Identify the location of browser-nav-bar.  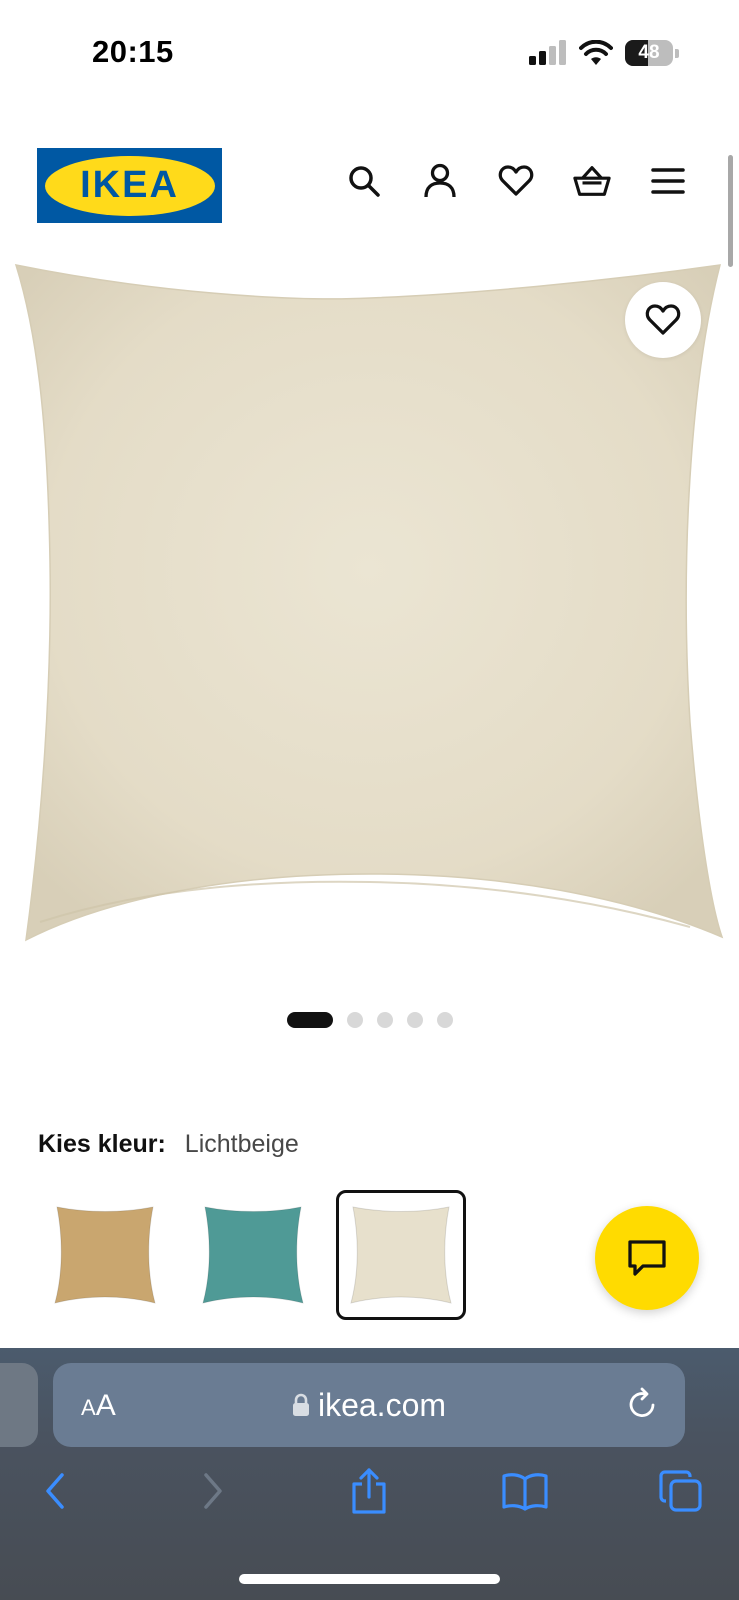
(369, 1496).